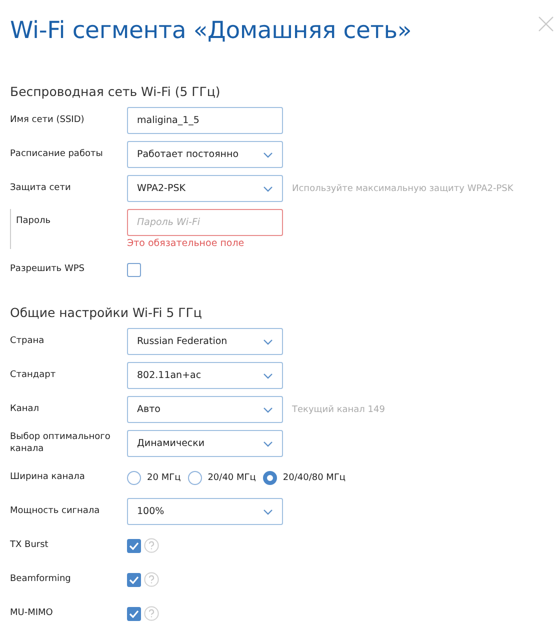  Describe the element at coordinates (28, 342) in the screenshot. I see `field-label: Страна` at that location.